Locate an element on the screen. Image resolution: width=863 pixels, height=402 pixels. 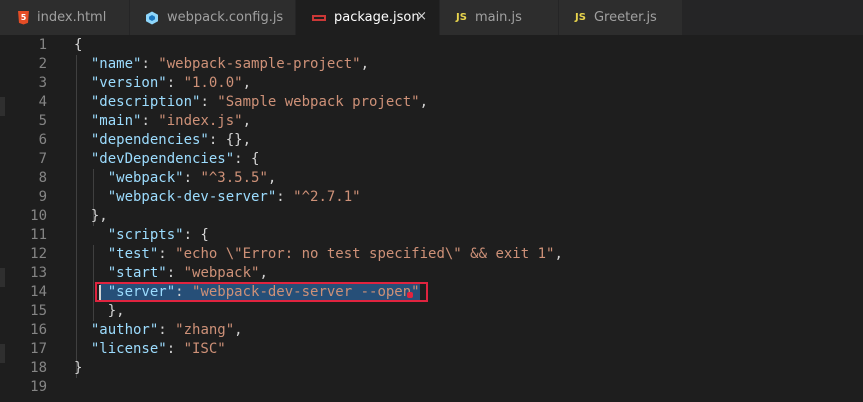
json-string: "^3.5.5" is located at coordinates (234, 178).